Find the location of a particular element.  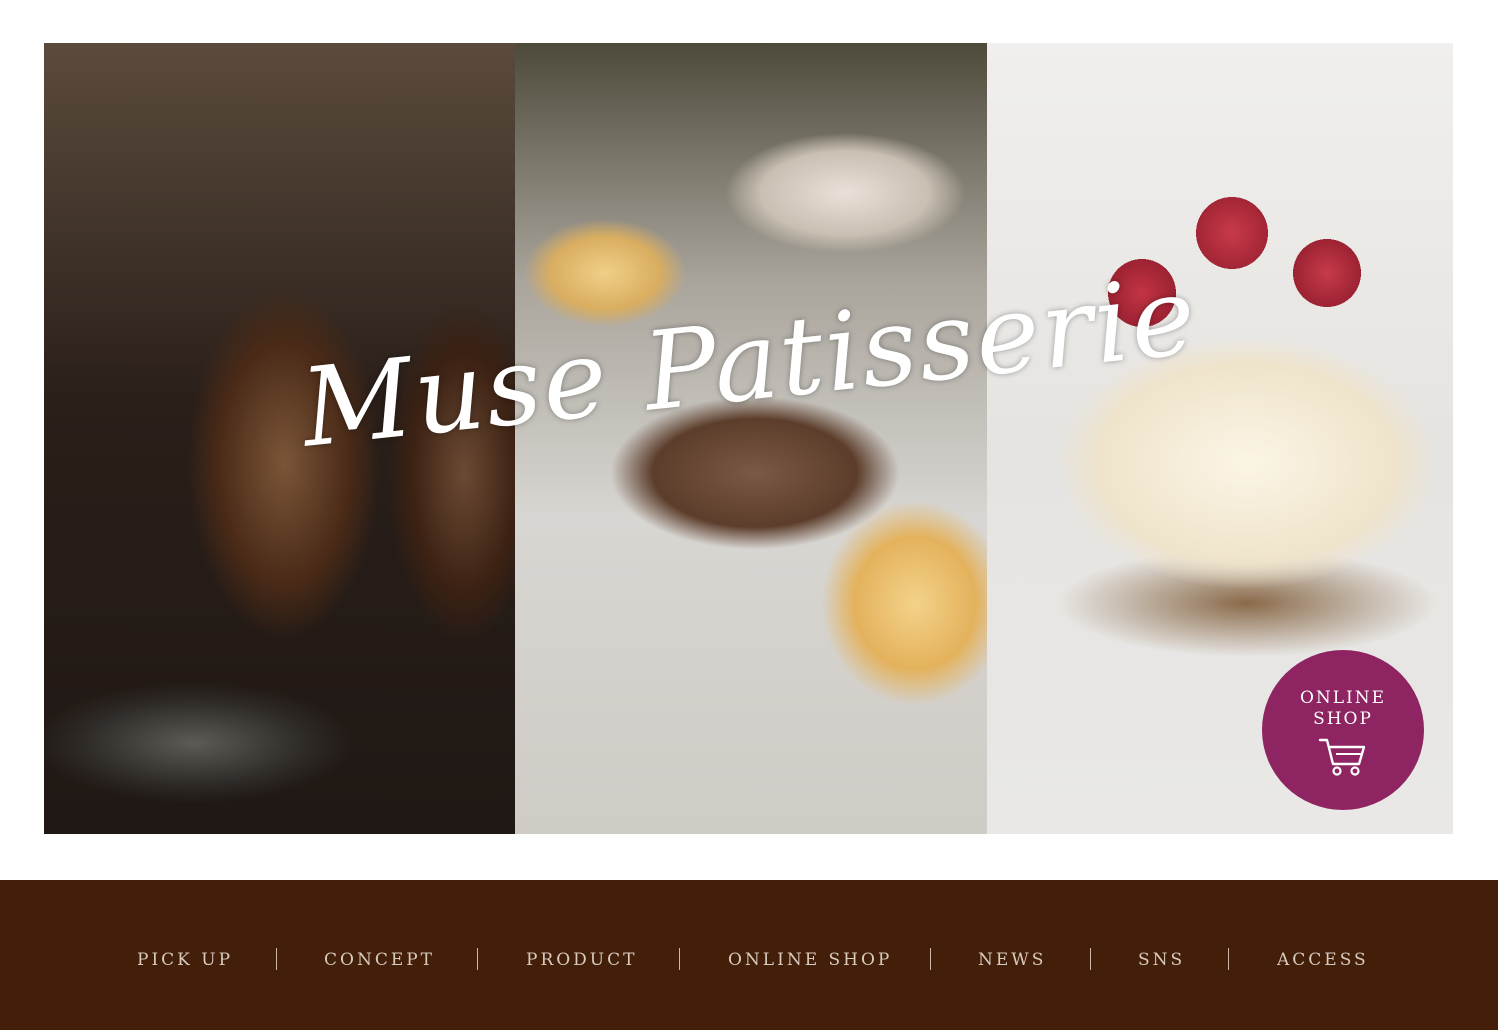

online-shop-label-line1: ONLINE is located at coordinates (1343, 698).